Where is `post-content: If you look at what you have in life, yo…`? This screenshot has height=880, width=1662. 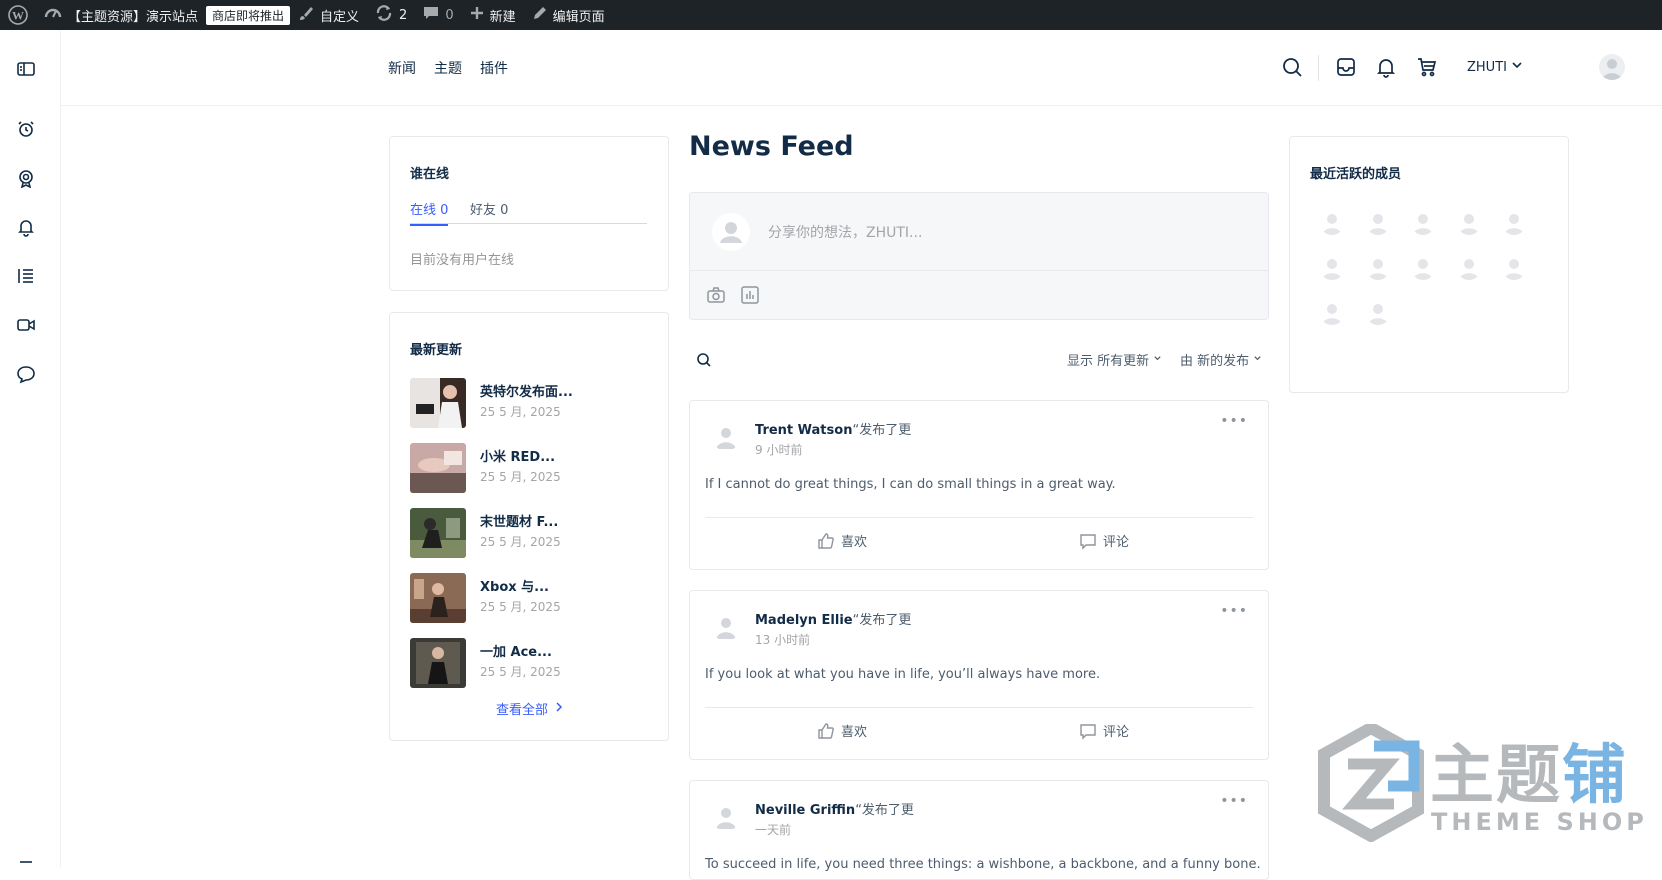 post-content: If you look at what you have in life, yo… is located at coordinates (903, 674).